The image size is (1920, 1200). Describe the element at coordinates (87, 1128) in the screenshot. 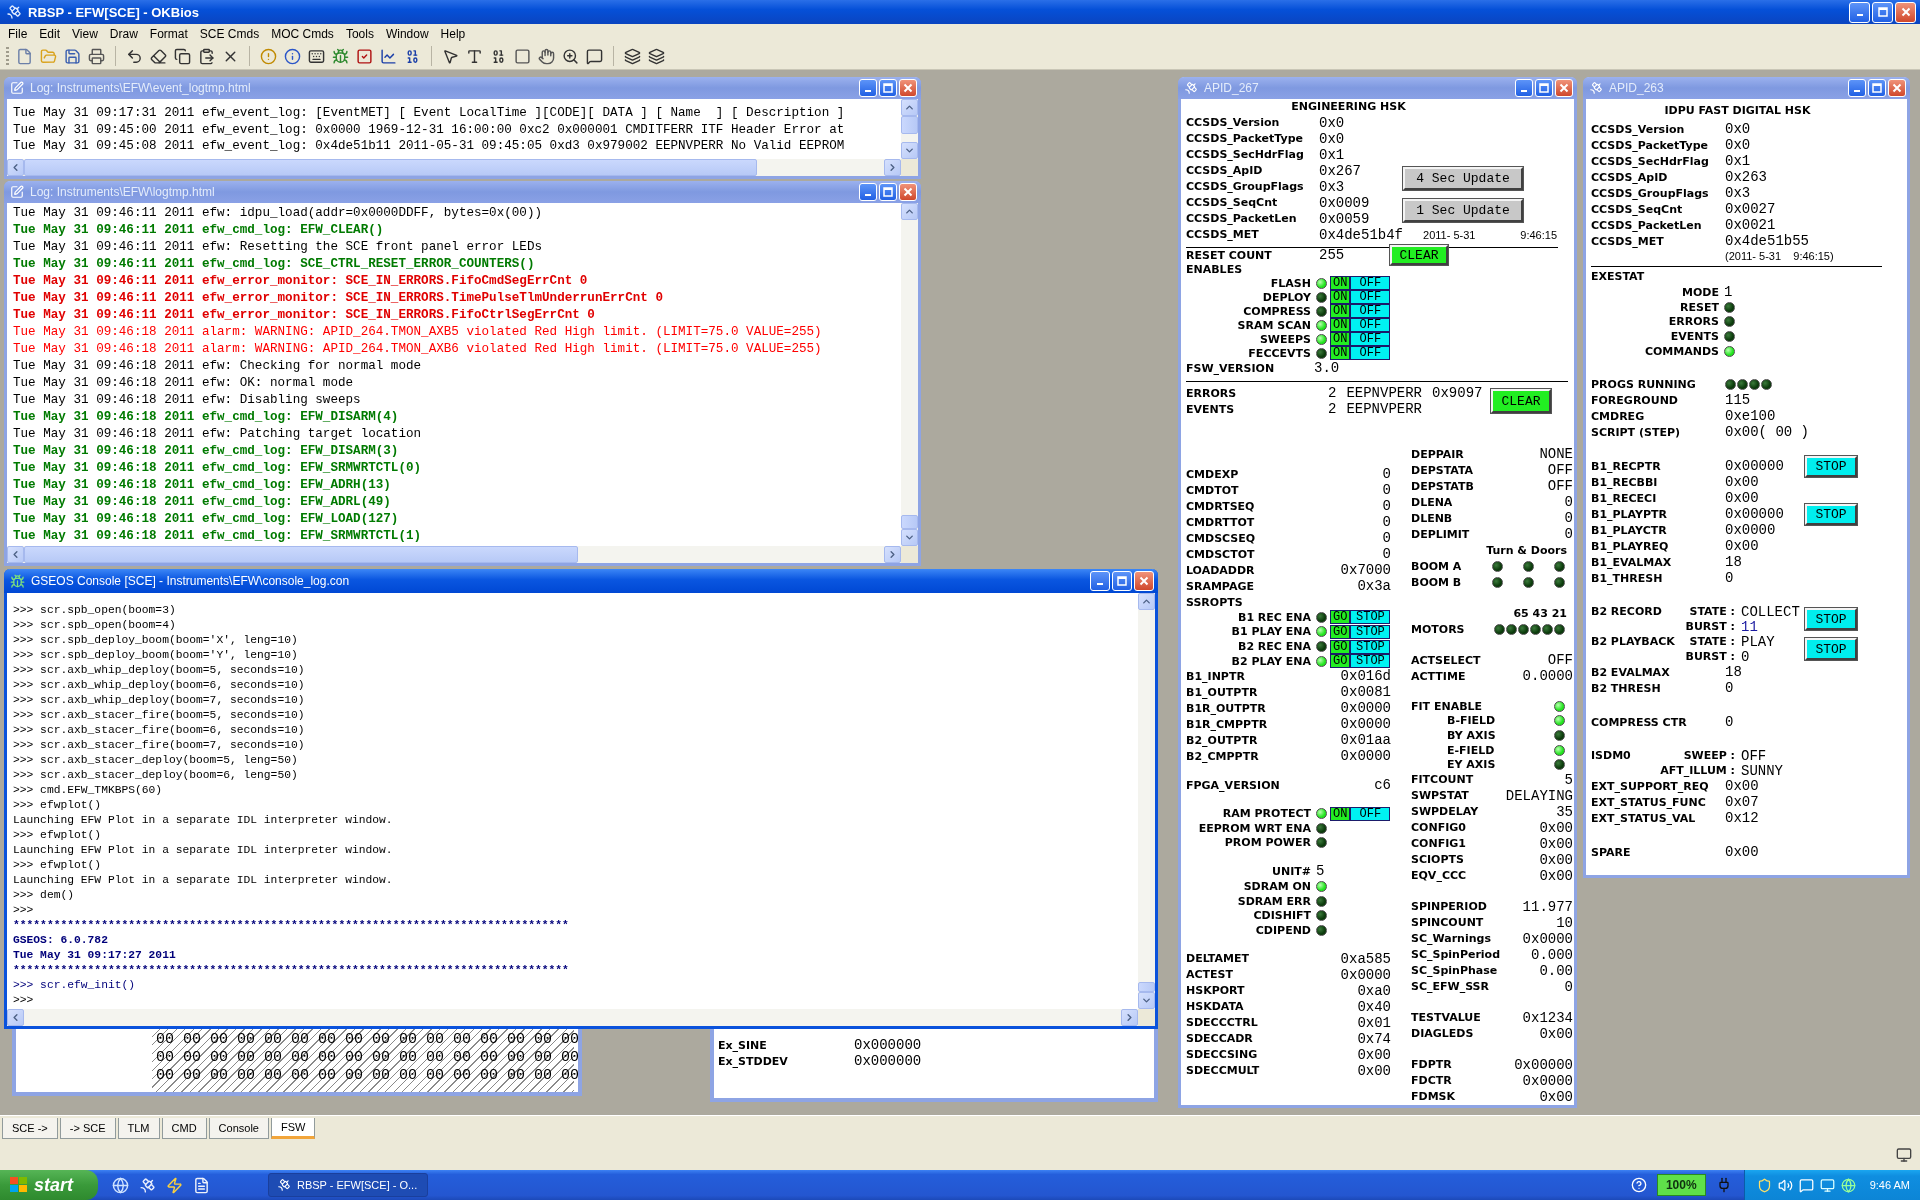

I see `tab: -> SCE` at that location.